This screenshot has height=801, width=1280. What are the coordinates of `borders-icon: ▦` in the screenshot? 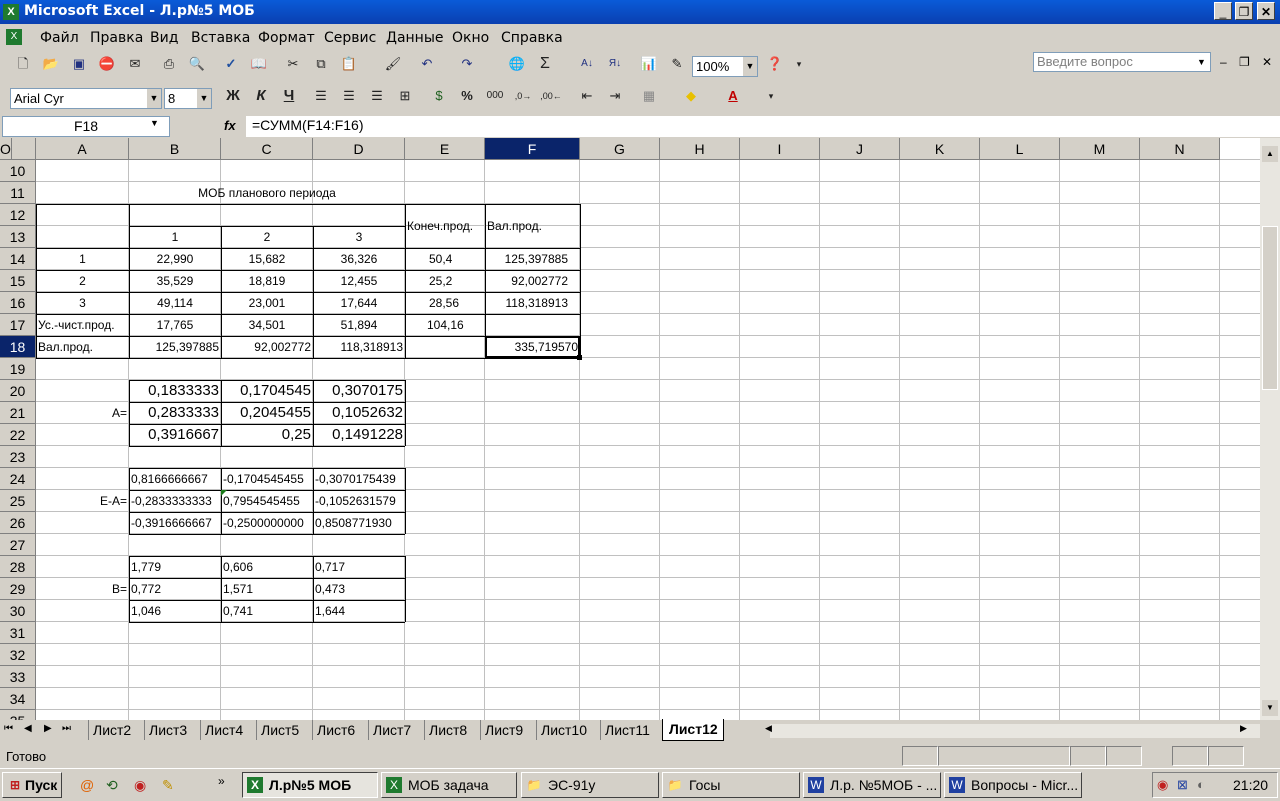 It's located at (649, 96).